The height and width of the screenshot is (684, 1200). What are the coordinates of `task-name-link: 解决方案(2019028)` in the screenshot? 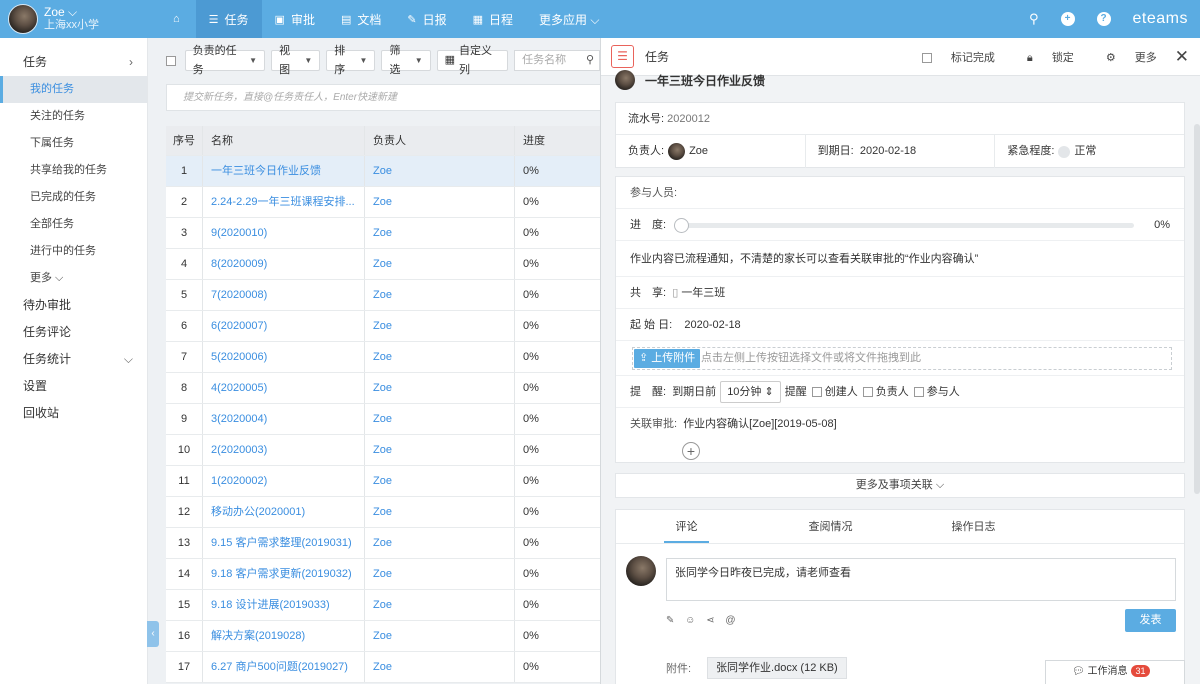 It's located at (284, 636).